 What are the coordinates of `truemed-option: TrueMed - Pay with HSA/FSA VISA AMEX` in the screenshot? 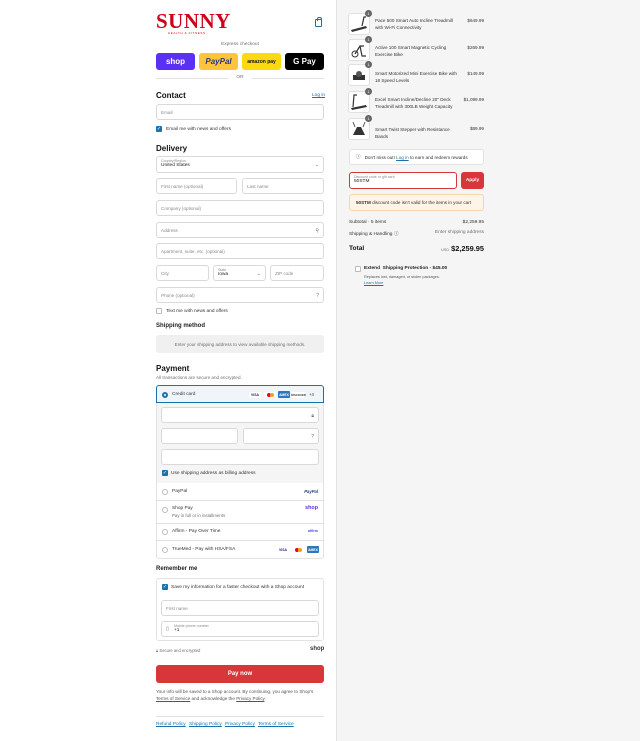 It's located at (240, 550).